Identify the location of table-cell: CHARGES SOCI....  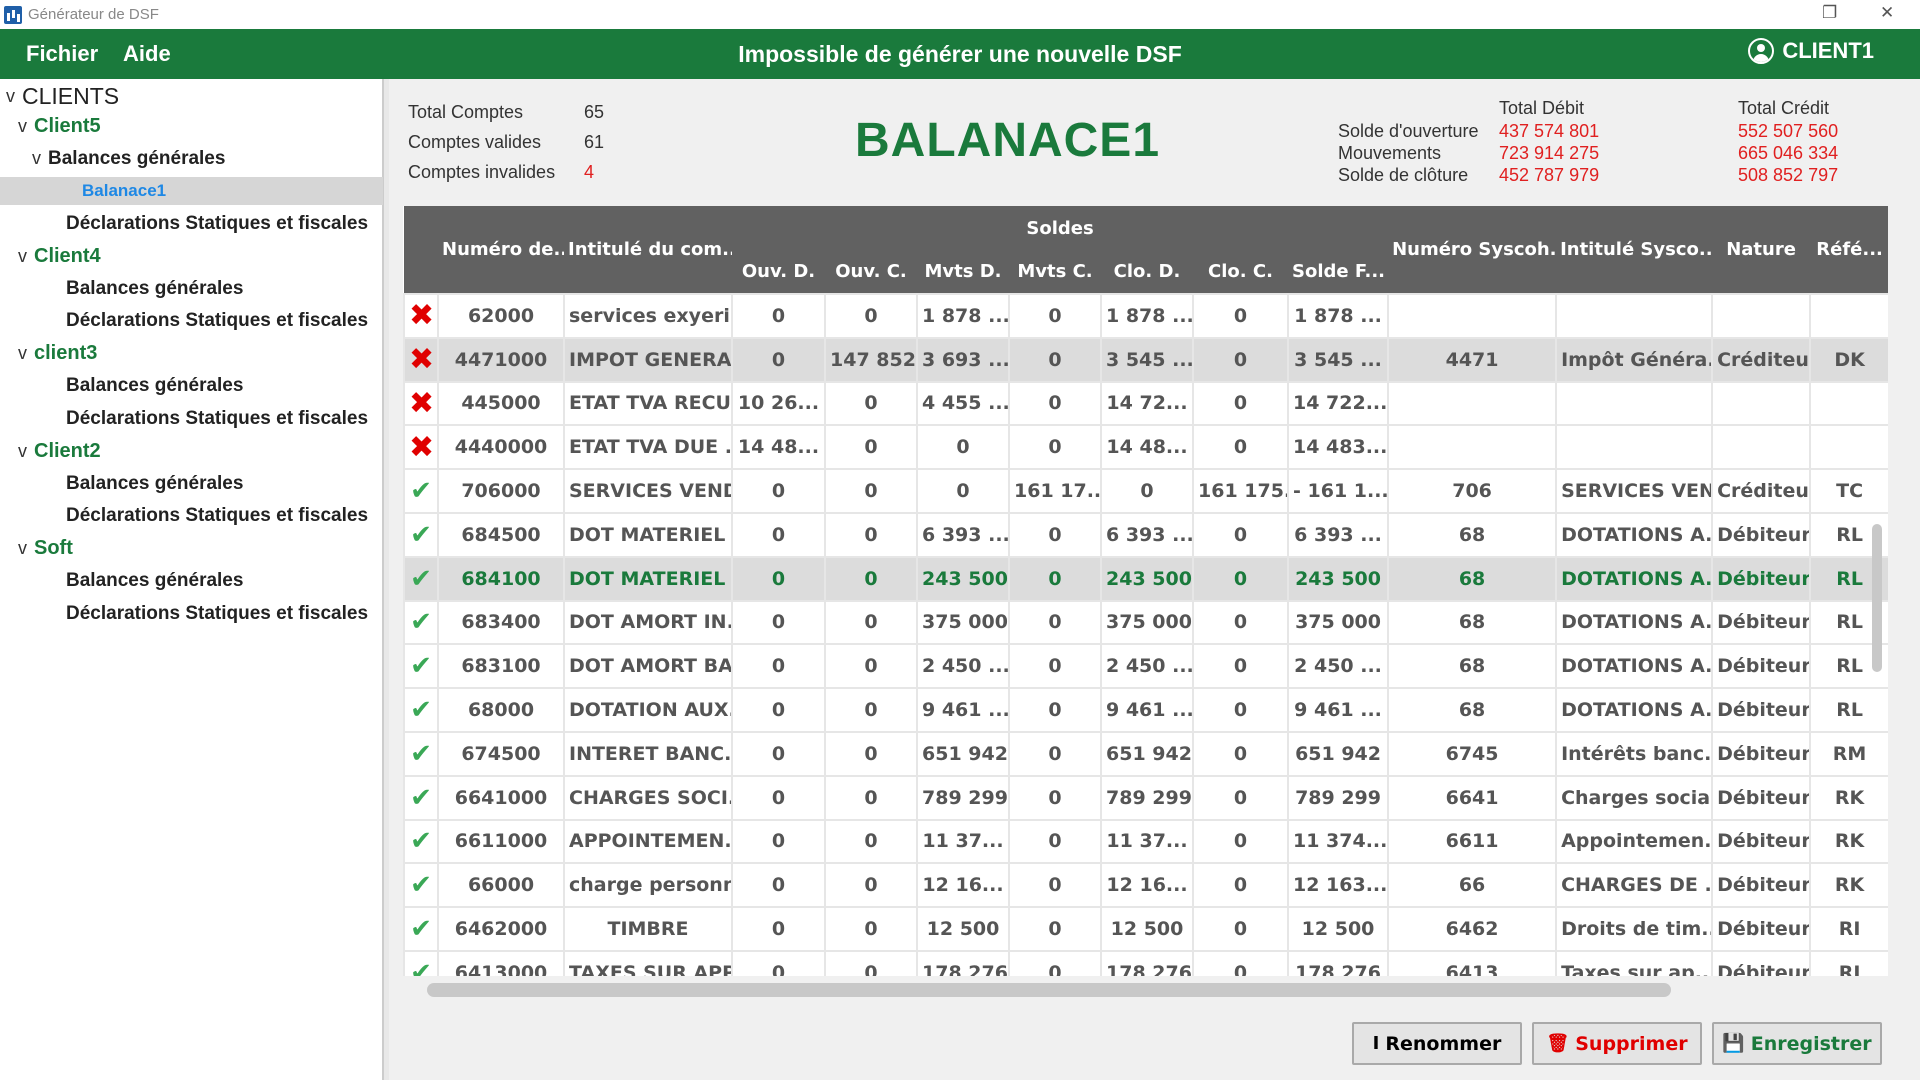
(648, 797).